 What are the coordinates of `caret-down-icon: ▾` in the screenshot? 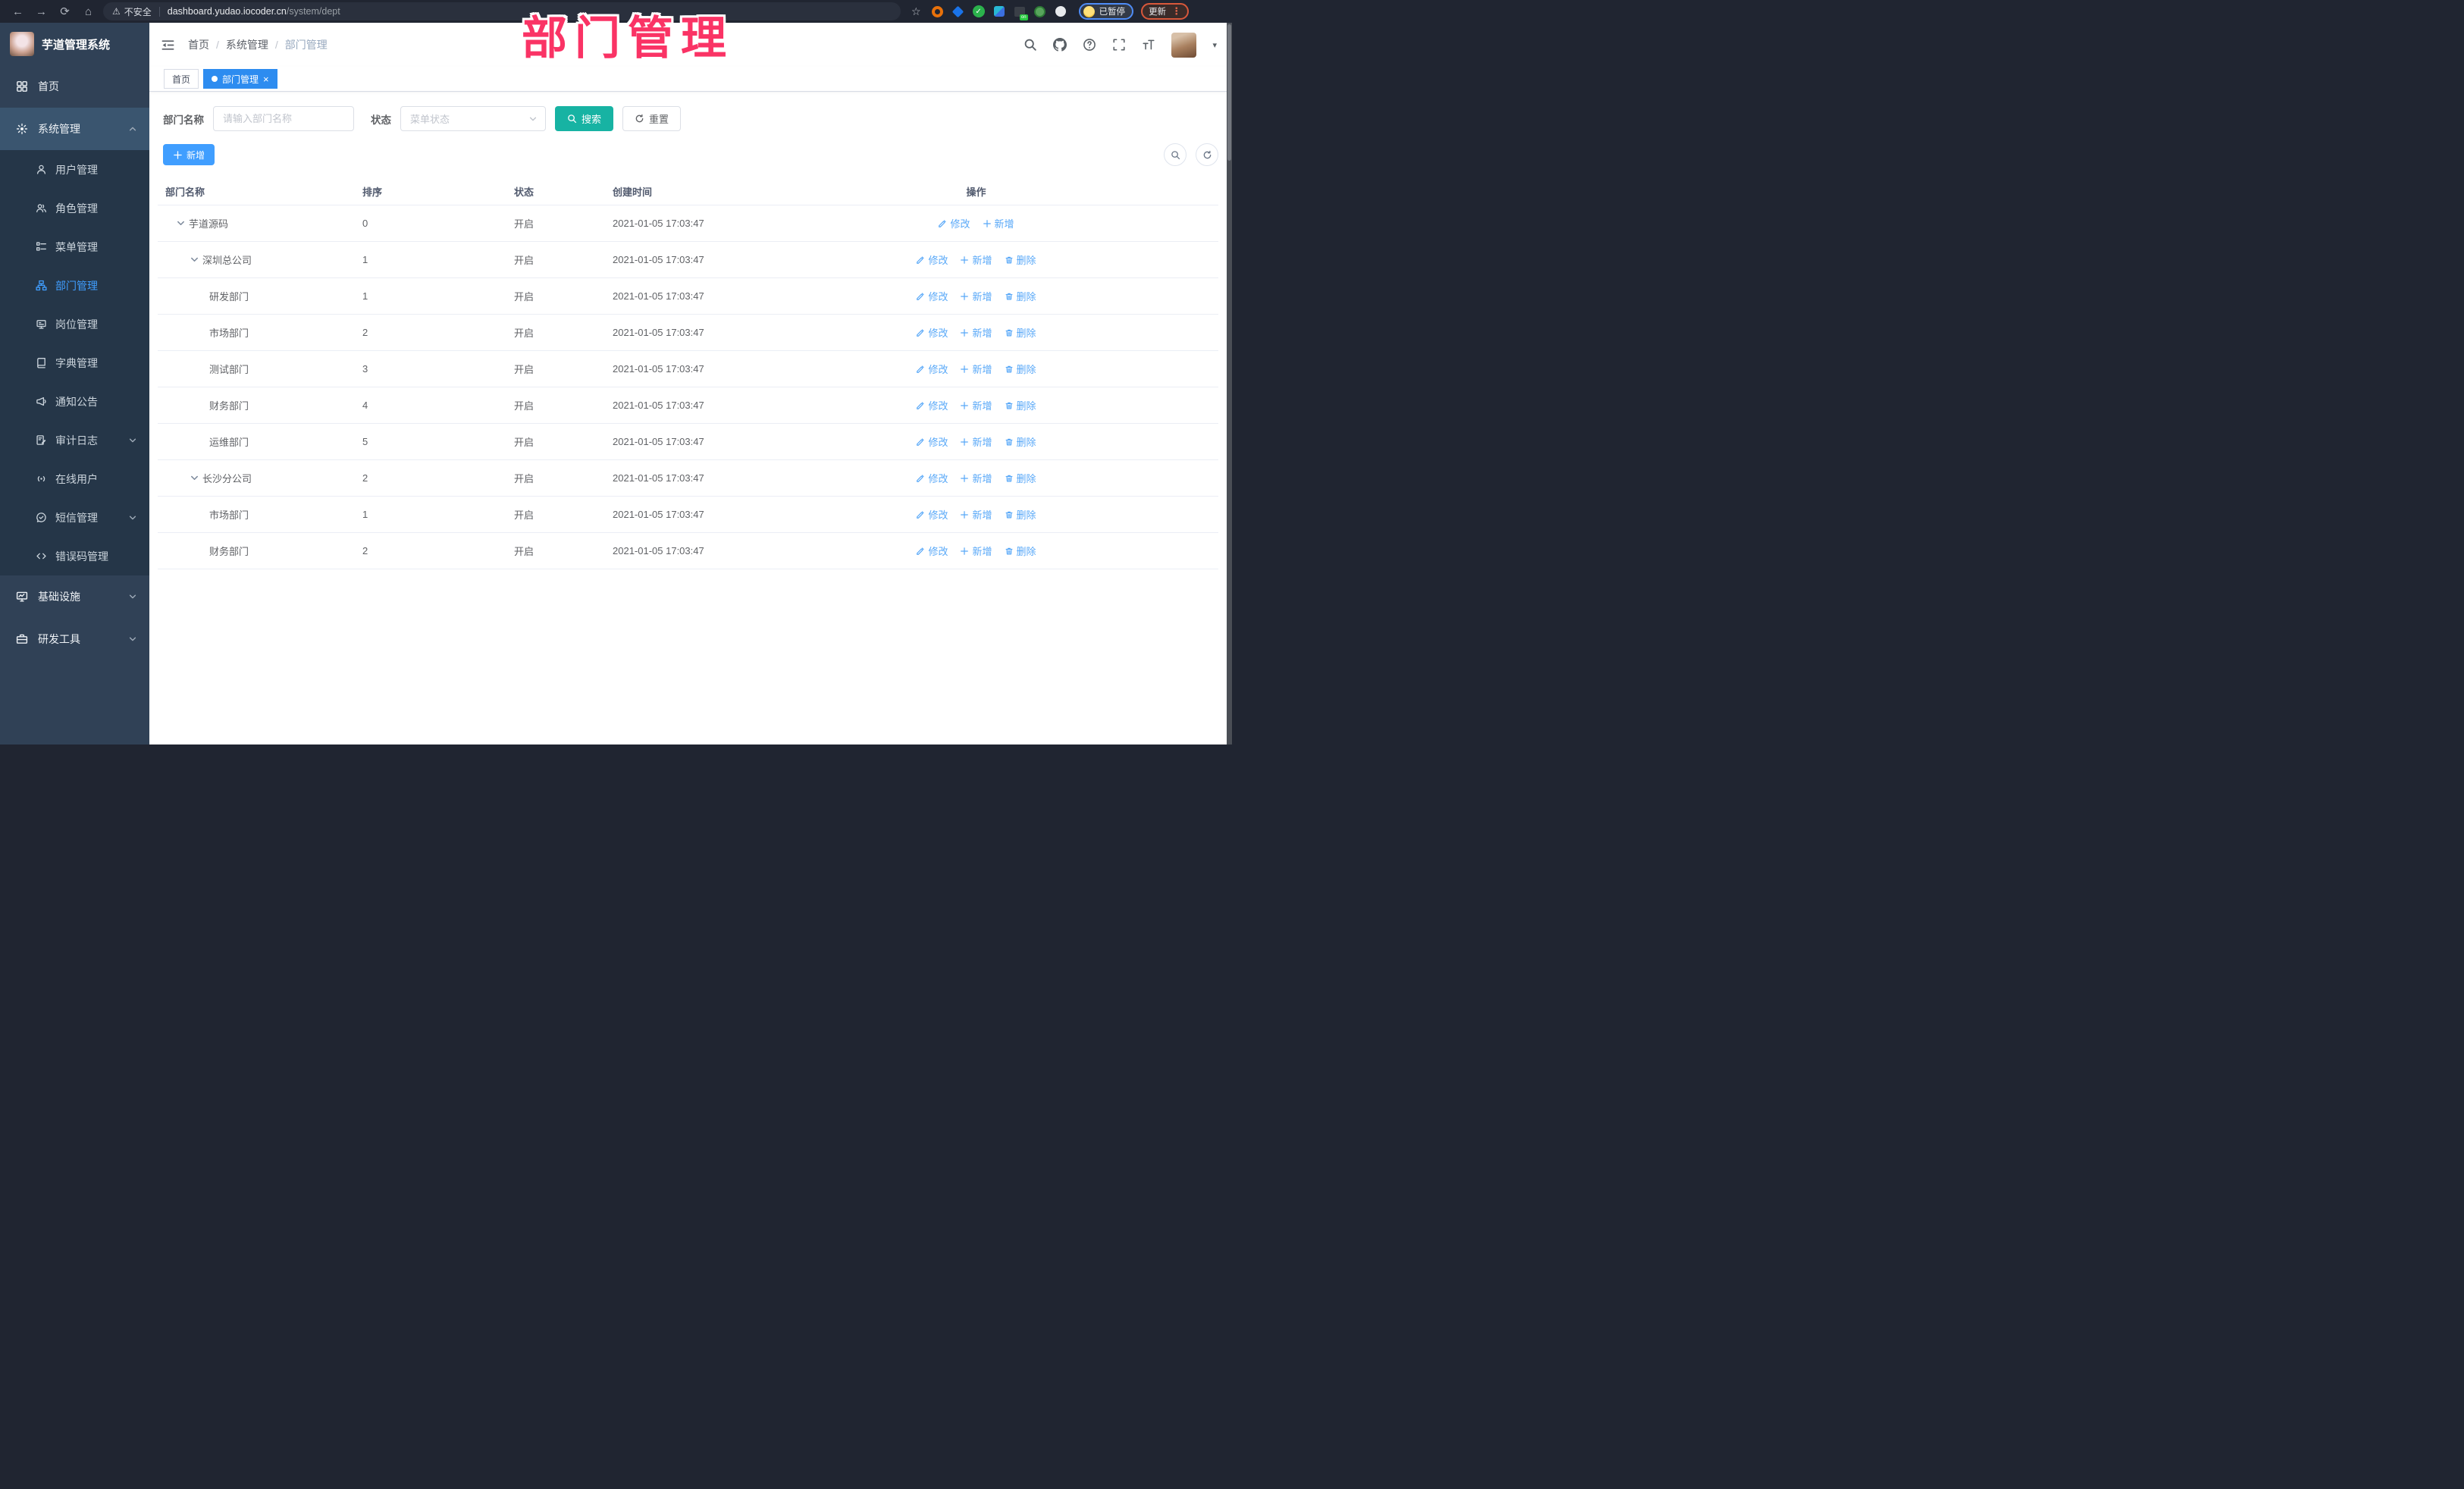 It's located at (1215, 45).